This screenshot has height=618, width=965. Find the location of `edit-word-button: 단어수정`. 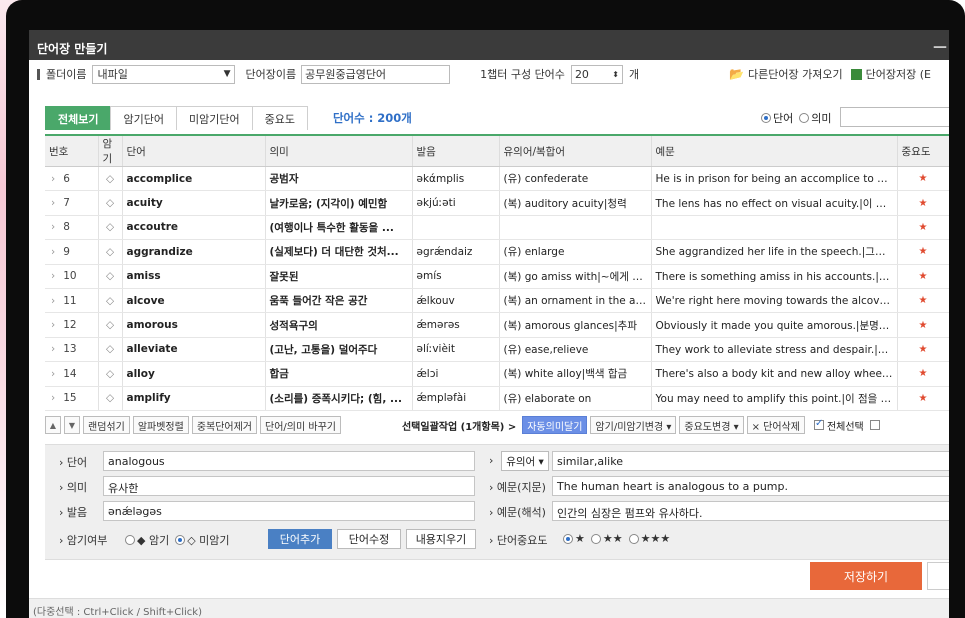

edit-word-button: 단어수정 is located at coordinates (369, 539).